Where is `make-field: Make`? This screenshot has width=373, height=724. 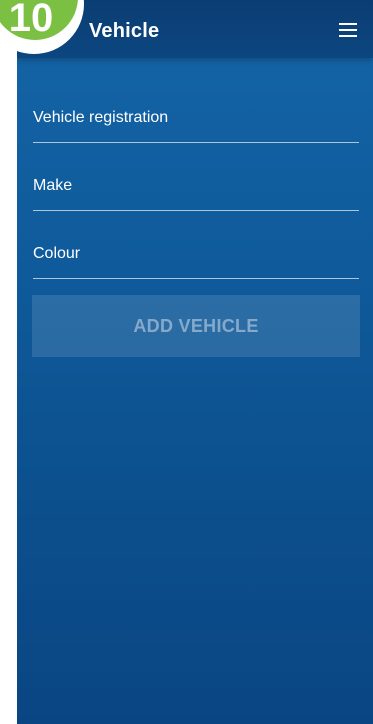
make-field: Make is located at coordinates (196, 191).